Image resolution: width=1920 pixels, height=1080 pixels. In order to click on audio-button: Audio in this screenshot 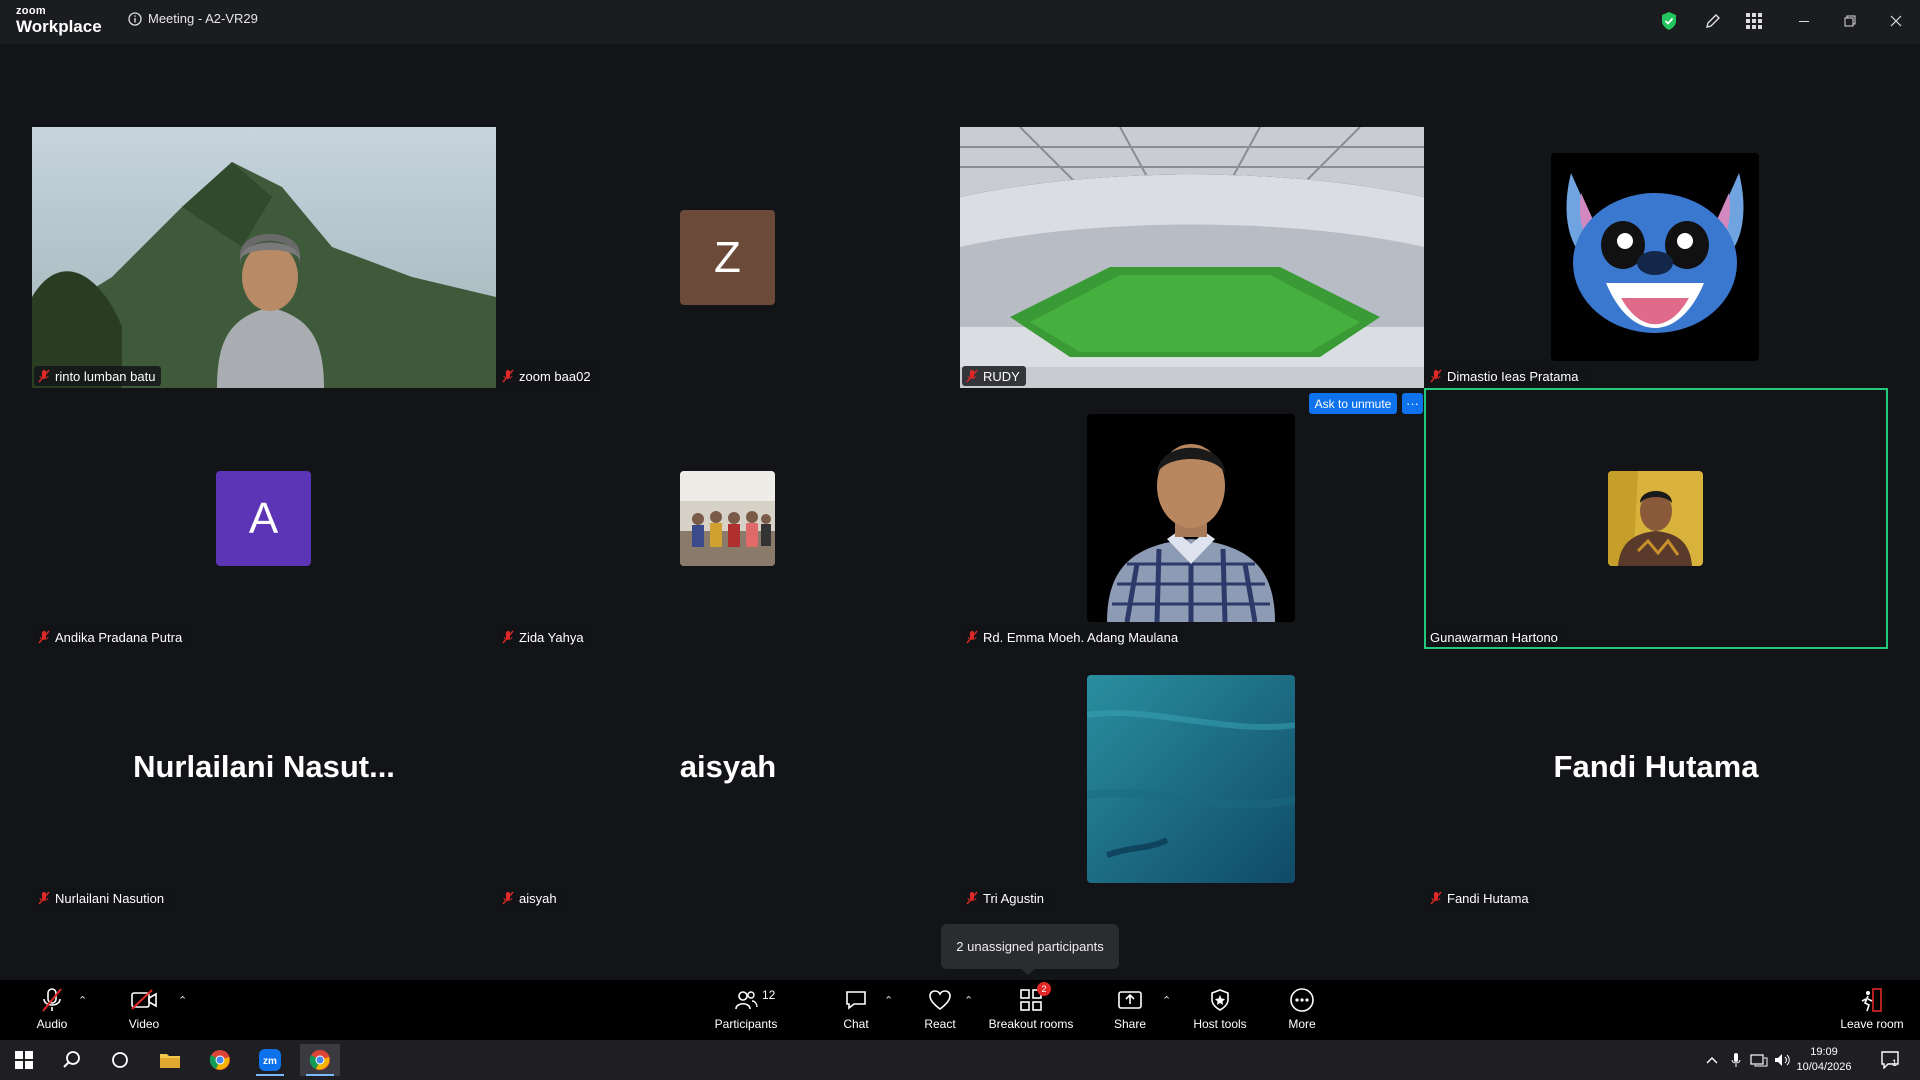, I will do `click(52, 1011)`.